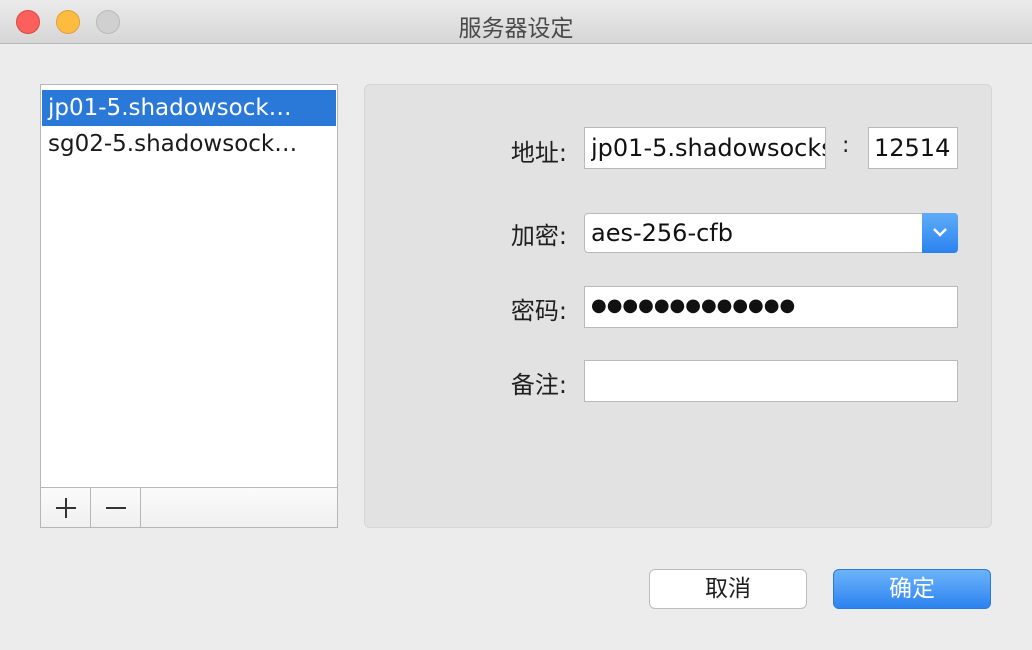 The height and width of the screenshot is (650, 1032). What do you see at coordinates (662, 233) in the screenshot?
I see `encryption-selected-value: aes-256-cfb` at bounding box center [662, 233].